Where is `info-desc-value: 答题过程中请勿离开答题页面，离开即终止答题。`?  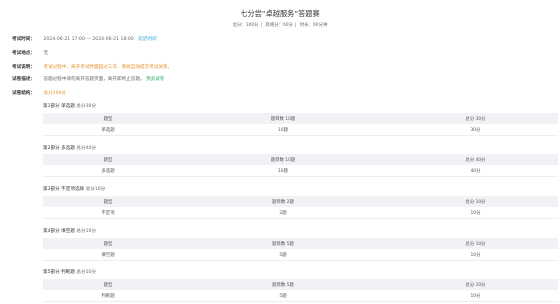
info-desc-value: 答题过程中请勿离开答题页面，离开即终止答题。 is located at coordinates (94, 79).